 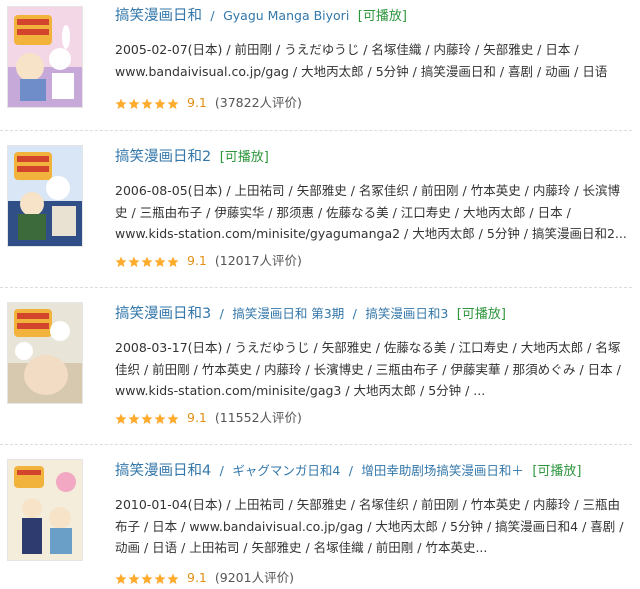 What do you see at coordinates (254, 577) in the screenshot?
I see `vote-count: (9201人评价)` at bounding box center [254, 577].